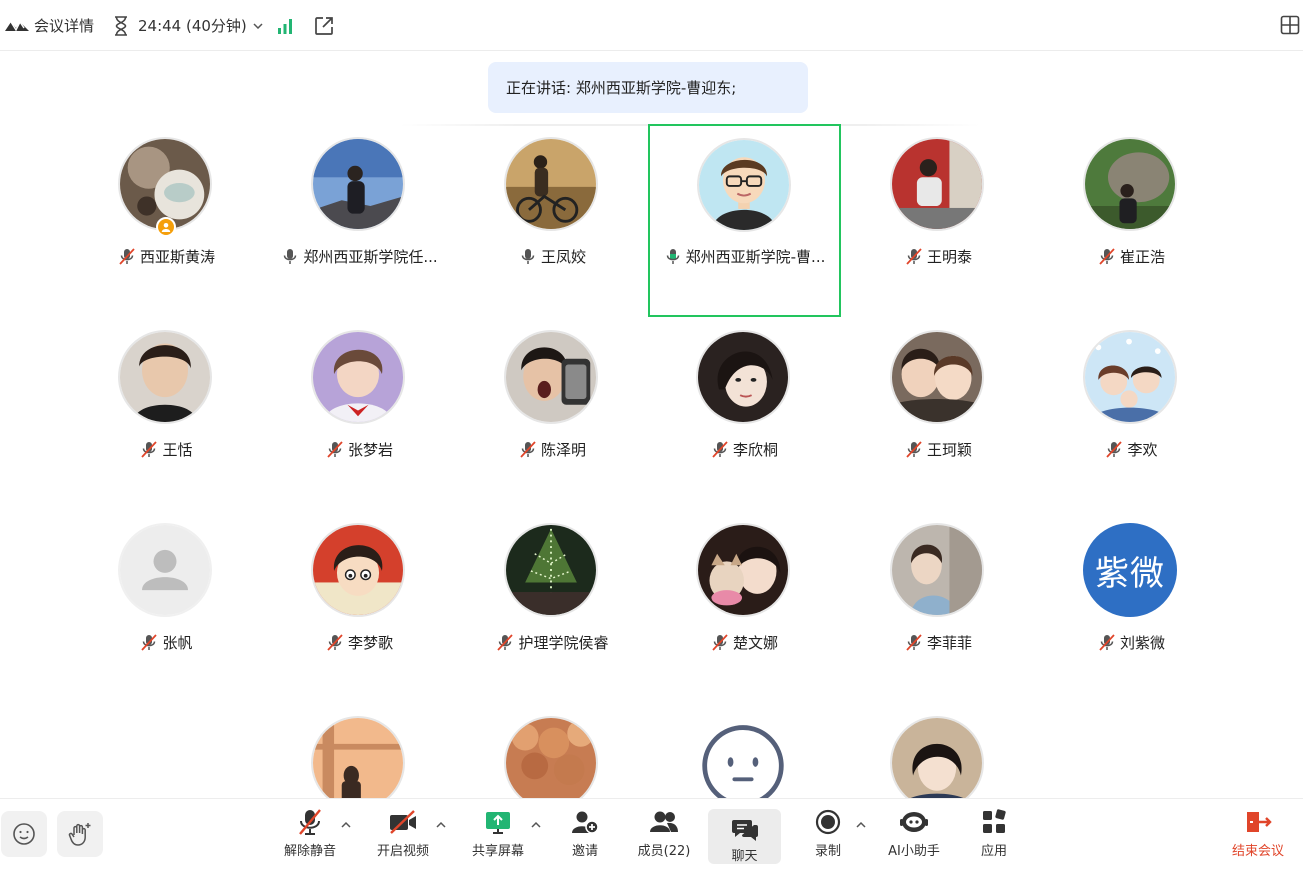  Describe the element at coordinates (938, 412) in the screenshot. I see `participant-tile: 王珂颖` at that location.